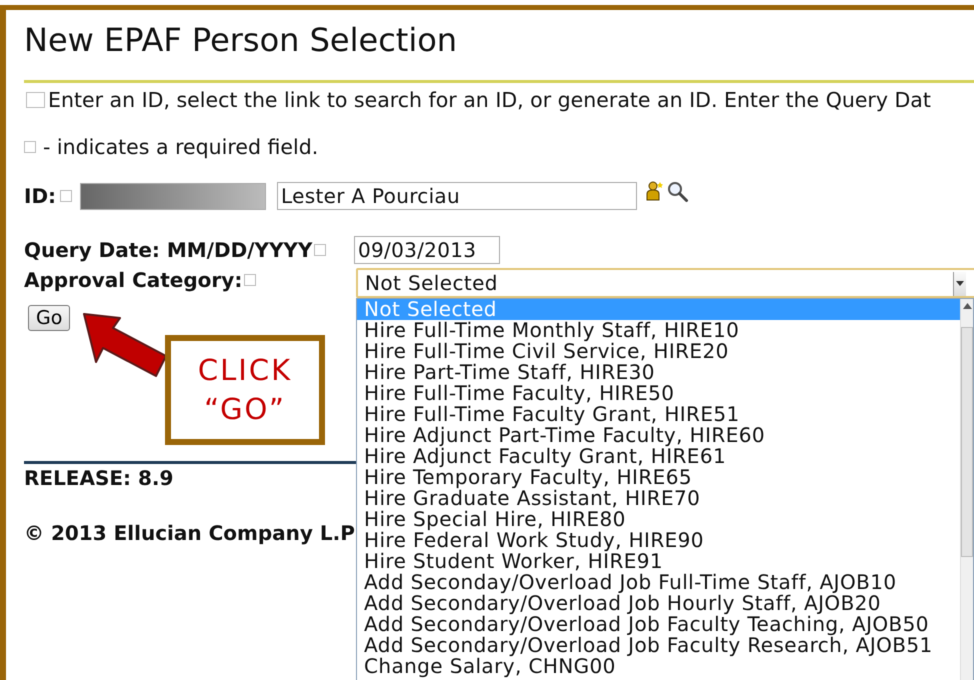 Image resolution: width=974 pixels, height=680 pixels. Describe the element at coordinates (659, 645) in the screenshot. I see `dropdown-option: Add Secondary/Overload Job Faculty Research, AJOB51` at that location.